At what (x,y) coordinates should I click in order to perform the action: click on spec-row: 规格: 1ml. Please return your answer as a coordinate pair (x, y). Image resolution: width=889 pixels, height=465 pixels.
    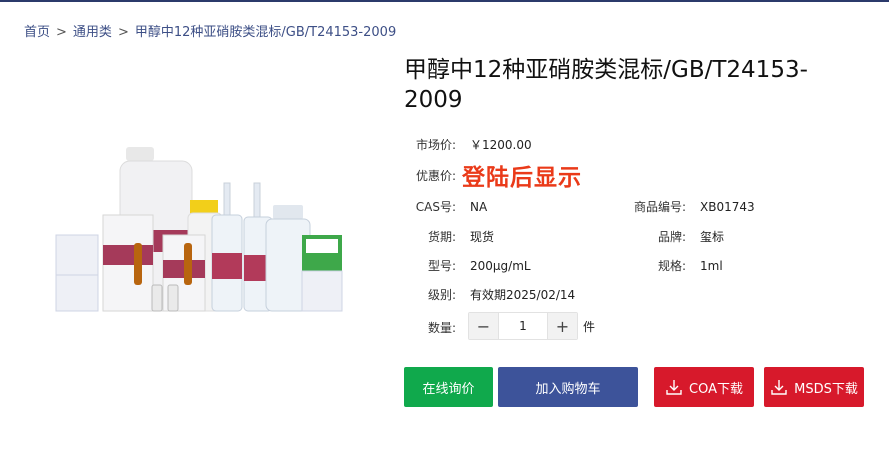
    Looking at the image, I should click on (671, 265).